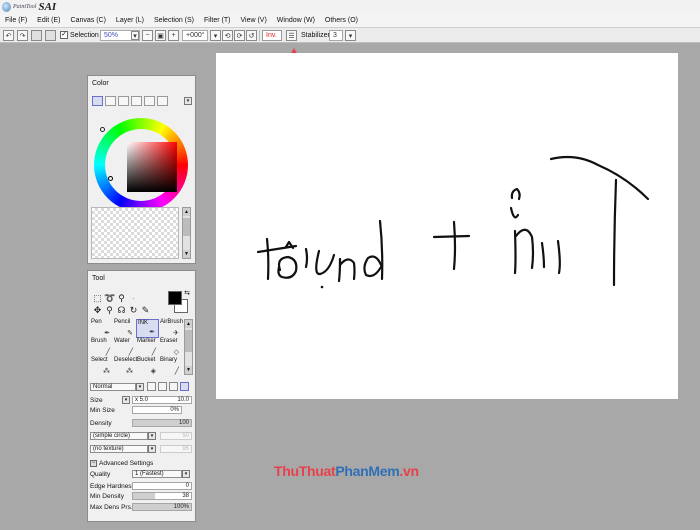 This screenshot has height=530, width=700. Describe the element at coordinates (162, 423) in the screenshot. I see `density-slider: 100` at that location.